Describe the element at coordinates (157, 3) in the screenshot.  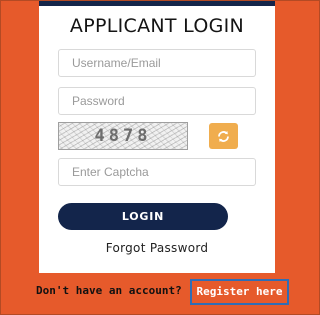
I see `card-top-bar` at that location.